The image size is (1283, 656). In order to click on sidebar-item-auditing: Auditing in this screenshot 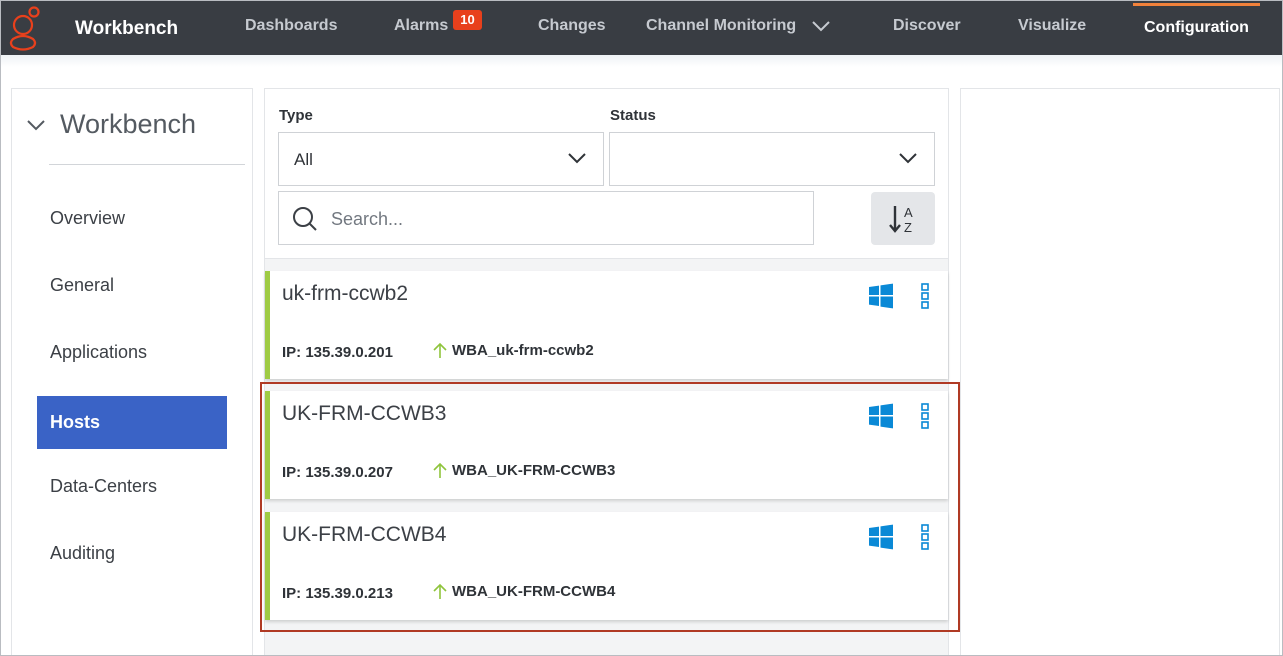, I will do `click(132, 553)`.